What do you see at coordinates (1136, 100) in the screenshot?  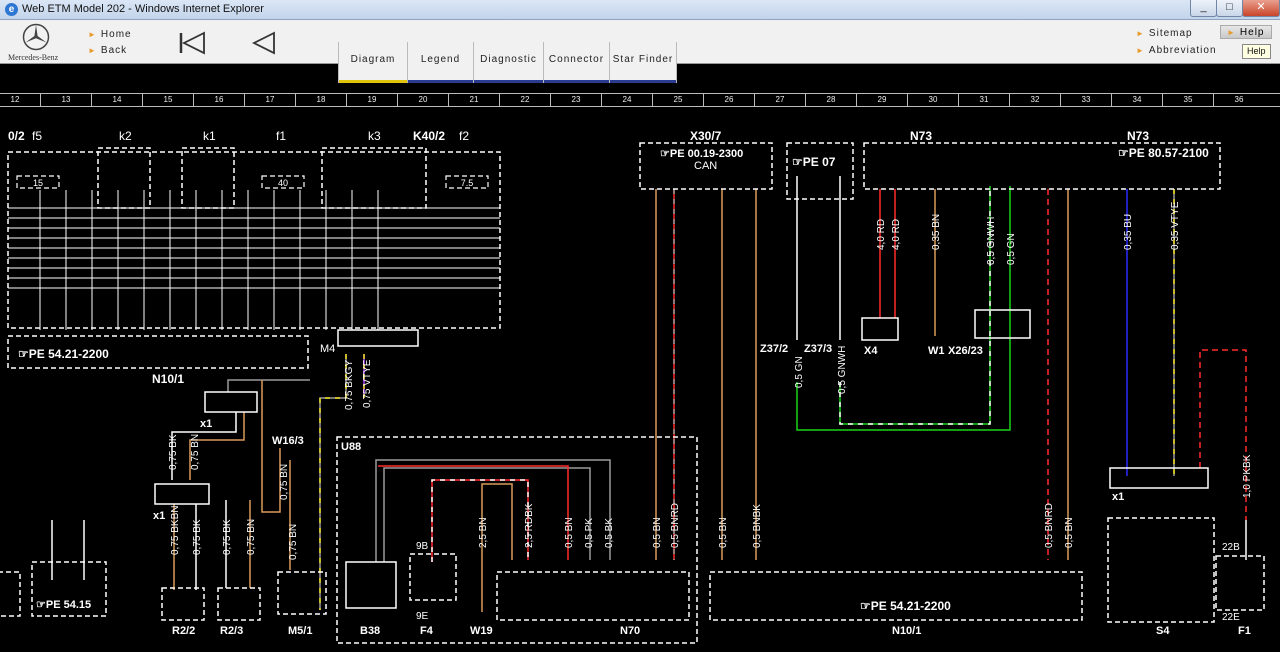 I see `ruler-cell: 34` at bounding box center [1136, 100].